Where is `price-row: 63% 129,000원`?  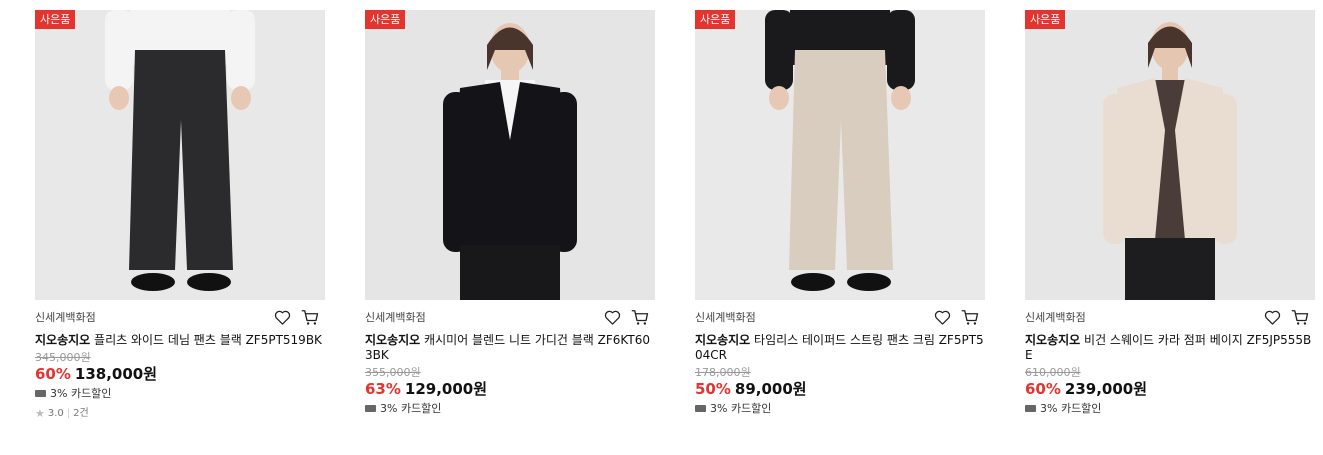 price-row: 63% 129,000원 is located at coordinates (510, 389).